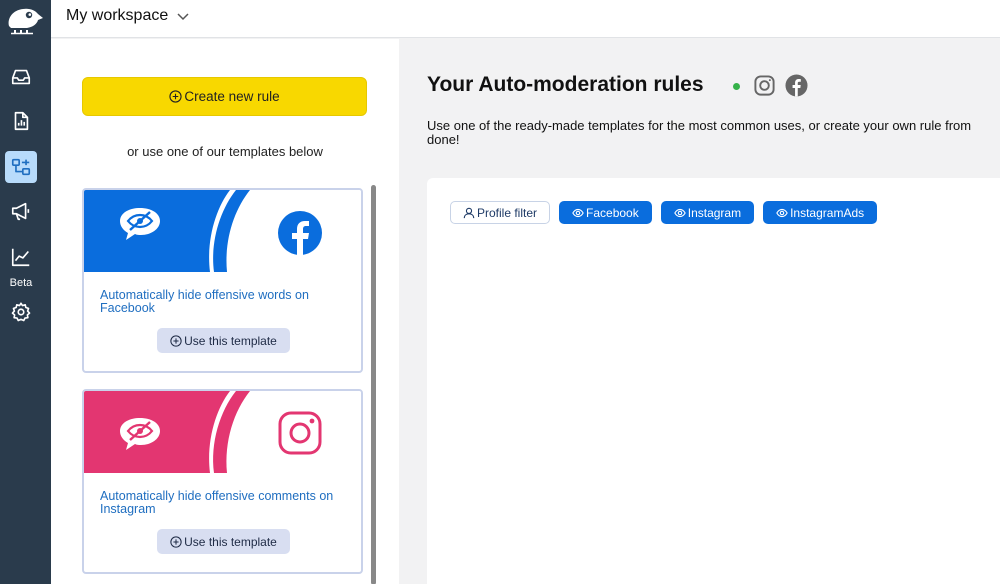 The width and height of the screenshot is (1000, 584). I want to click on filter-instagram-label: Instagram, so click(714, 212).